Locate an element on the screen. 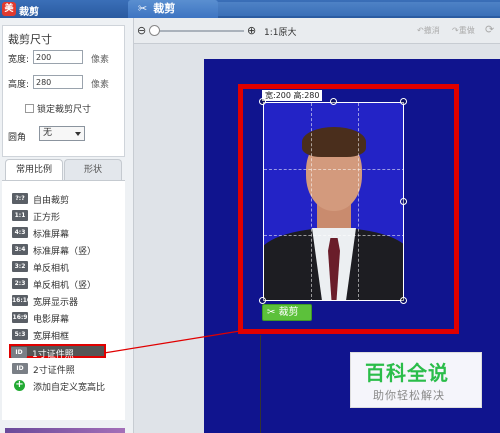 The width and height of the screenshot is (500, 433). ratio-16-9-icon: 16:9 is located at coordinates (20, 317).